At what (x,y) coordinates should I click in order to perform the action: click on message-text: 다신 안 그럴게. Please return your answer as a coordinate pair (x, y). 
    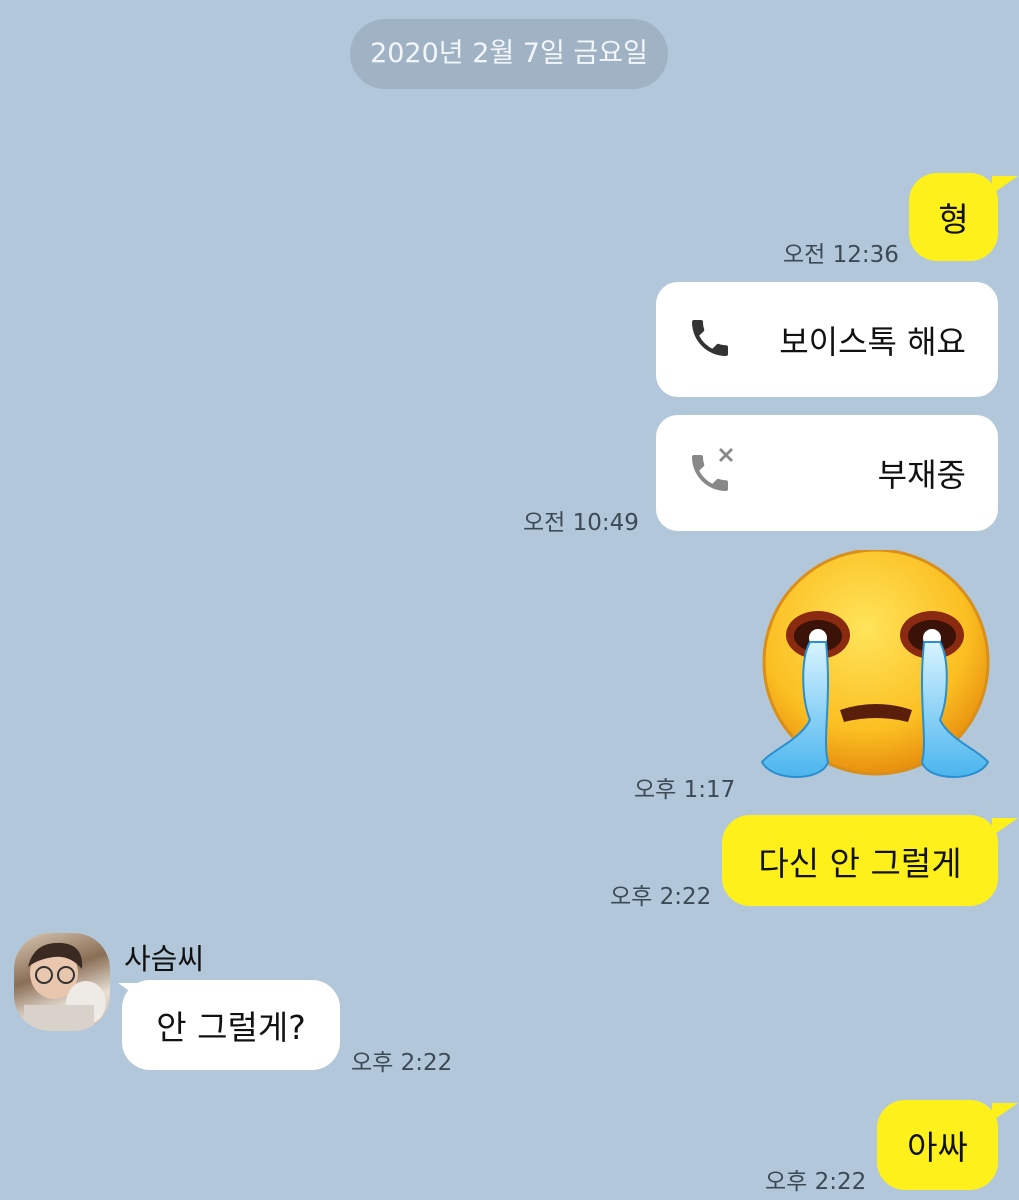
    Looking at the image, I should click on (860, 863).